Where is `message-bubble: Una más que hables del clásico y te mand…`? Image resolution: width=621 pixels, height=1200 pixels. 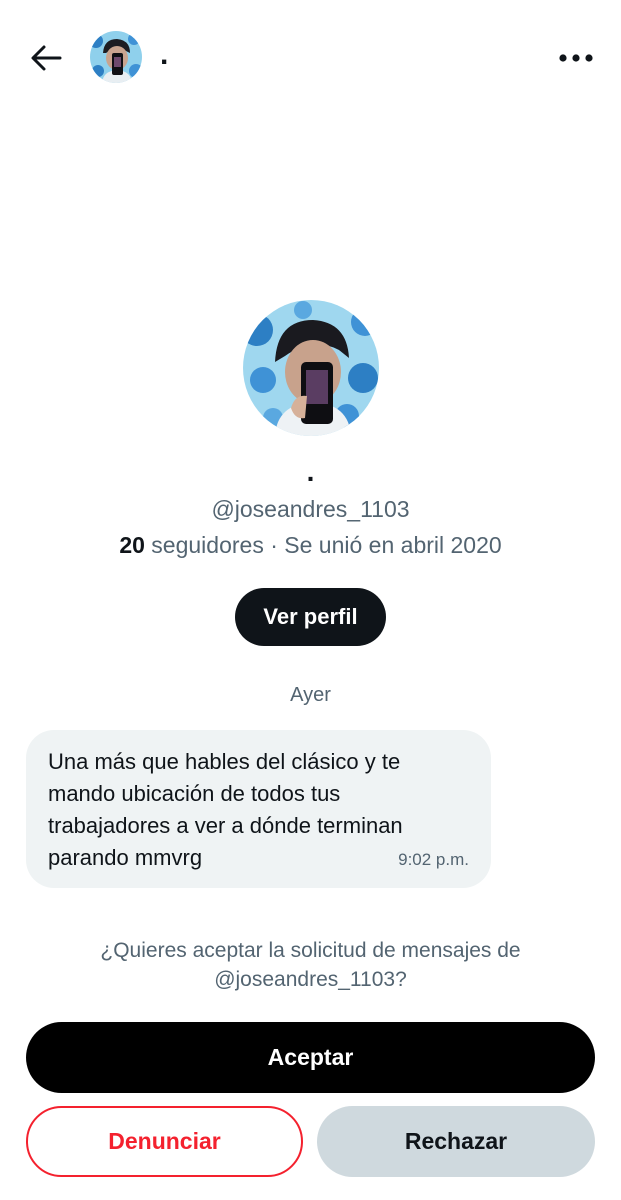
message-bubble: Una más que hables del clásico y te mand… is located at coordinates (258, 809).